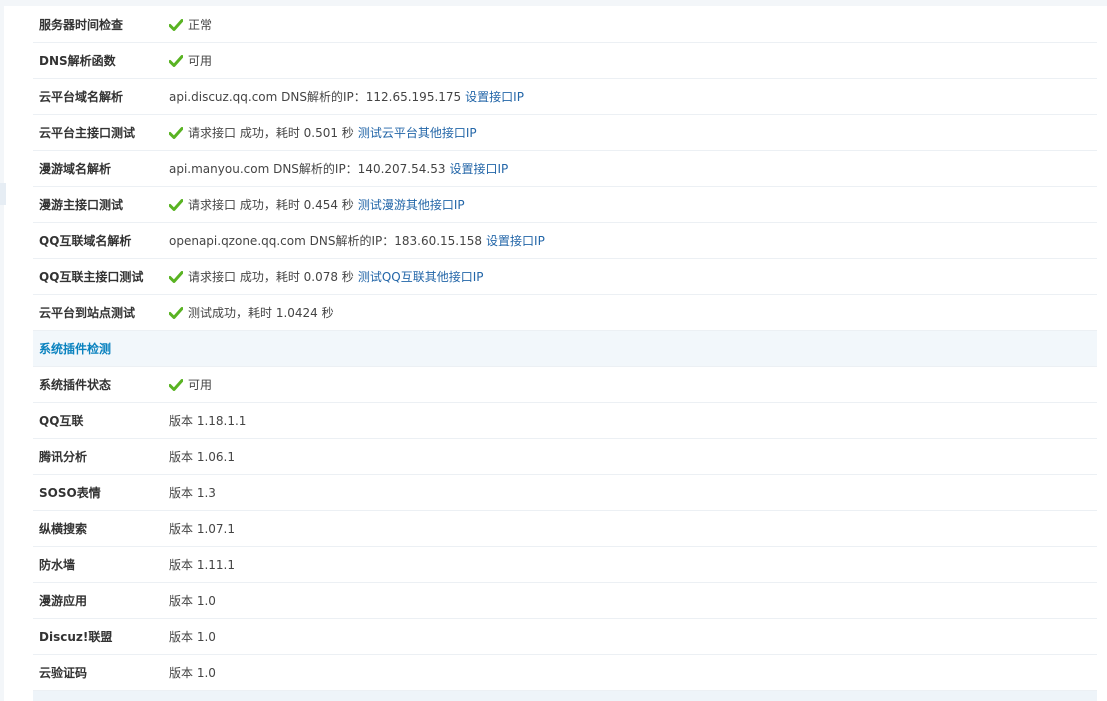  Describe the element at coordinates (63, 673) in the screenshot. I see `plugin-label: 云验证码` at that location.